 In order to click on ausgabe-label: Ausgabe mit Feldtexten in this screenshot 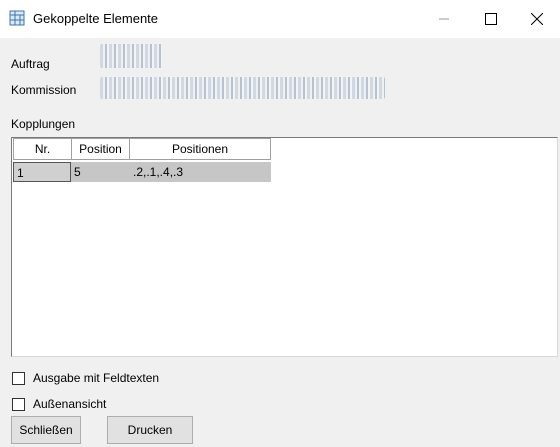, I will do `click(96, 378)`.